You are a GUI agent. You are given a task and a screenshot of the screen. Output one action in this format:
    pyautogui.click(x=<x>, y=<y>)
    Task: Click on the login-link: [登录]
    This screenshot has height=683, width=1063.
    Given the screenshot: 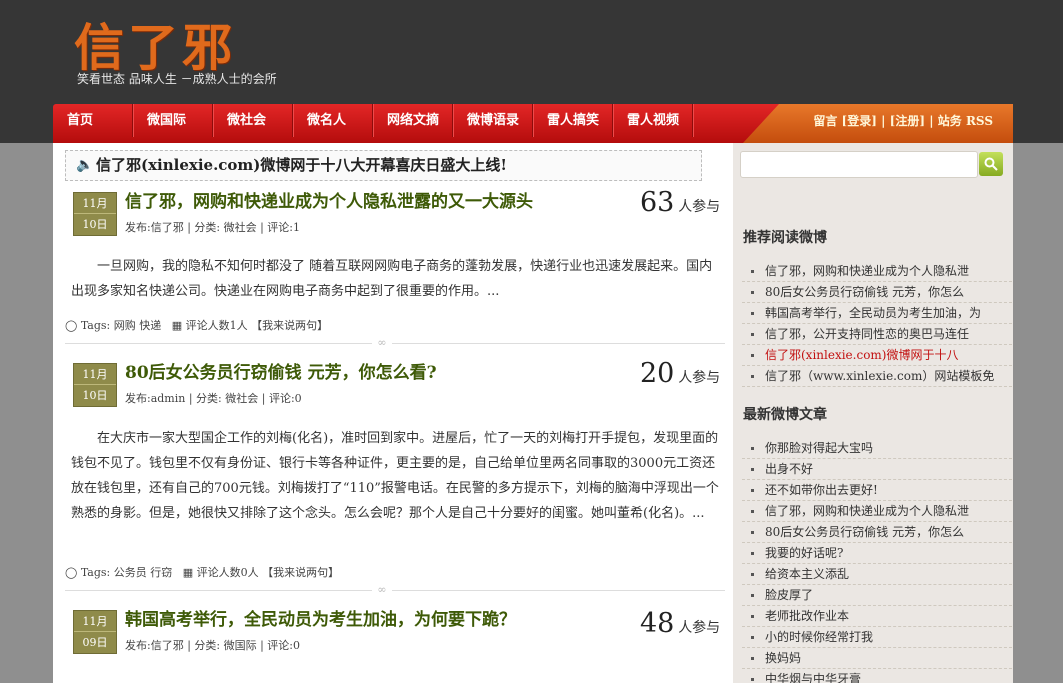 What is the action you would take?
    pyautogui.click(x=859, y=121)
    